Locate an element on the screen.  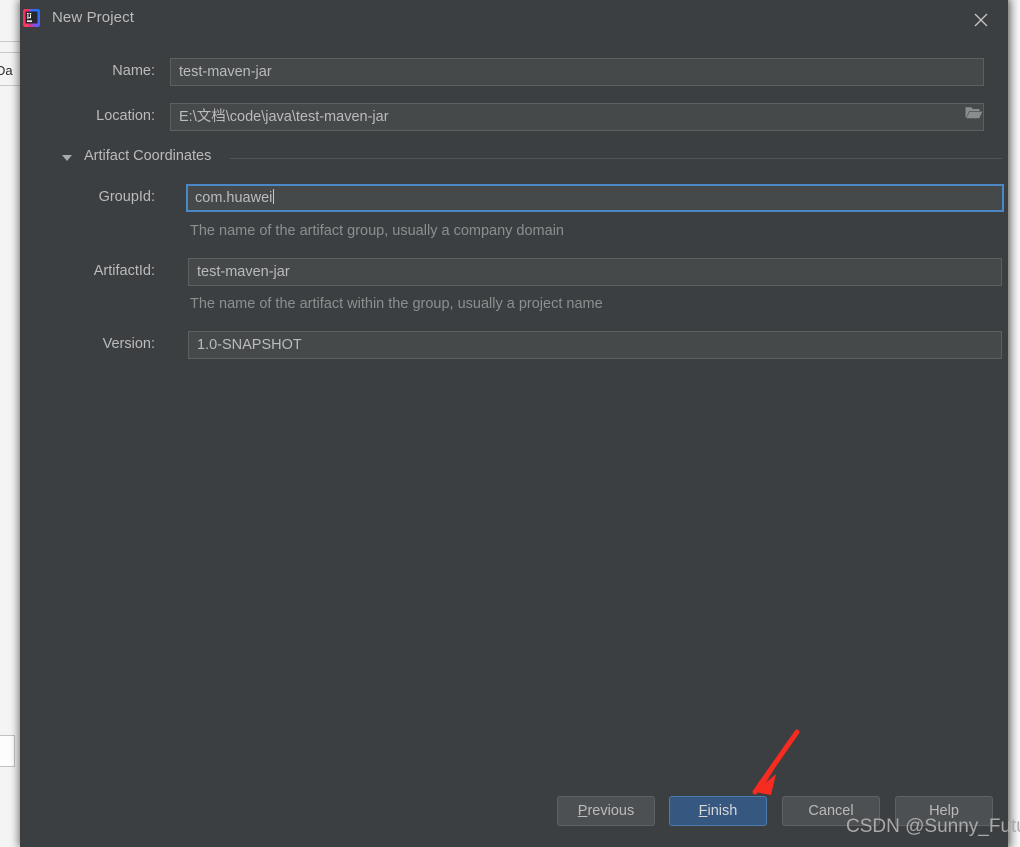
groupid-input: com.huawei is located at coordinates (595, 198).